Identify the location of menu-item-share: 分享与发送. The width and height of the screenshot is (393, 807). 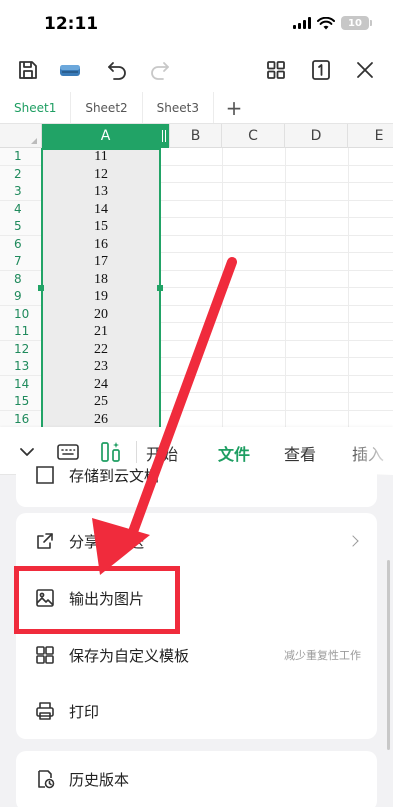
(196, 541).